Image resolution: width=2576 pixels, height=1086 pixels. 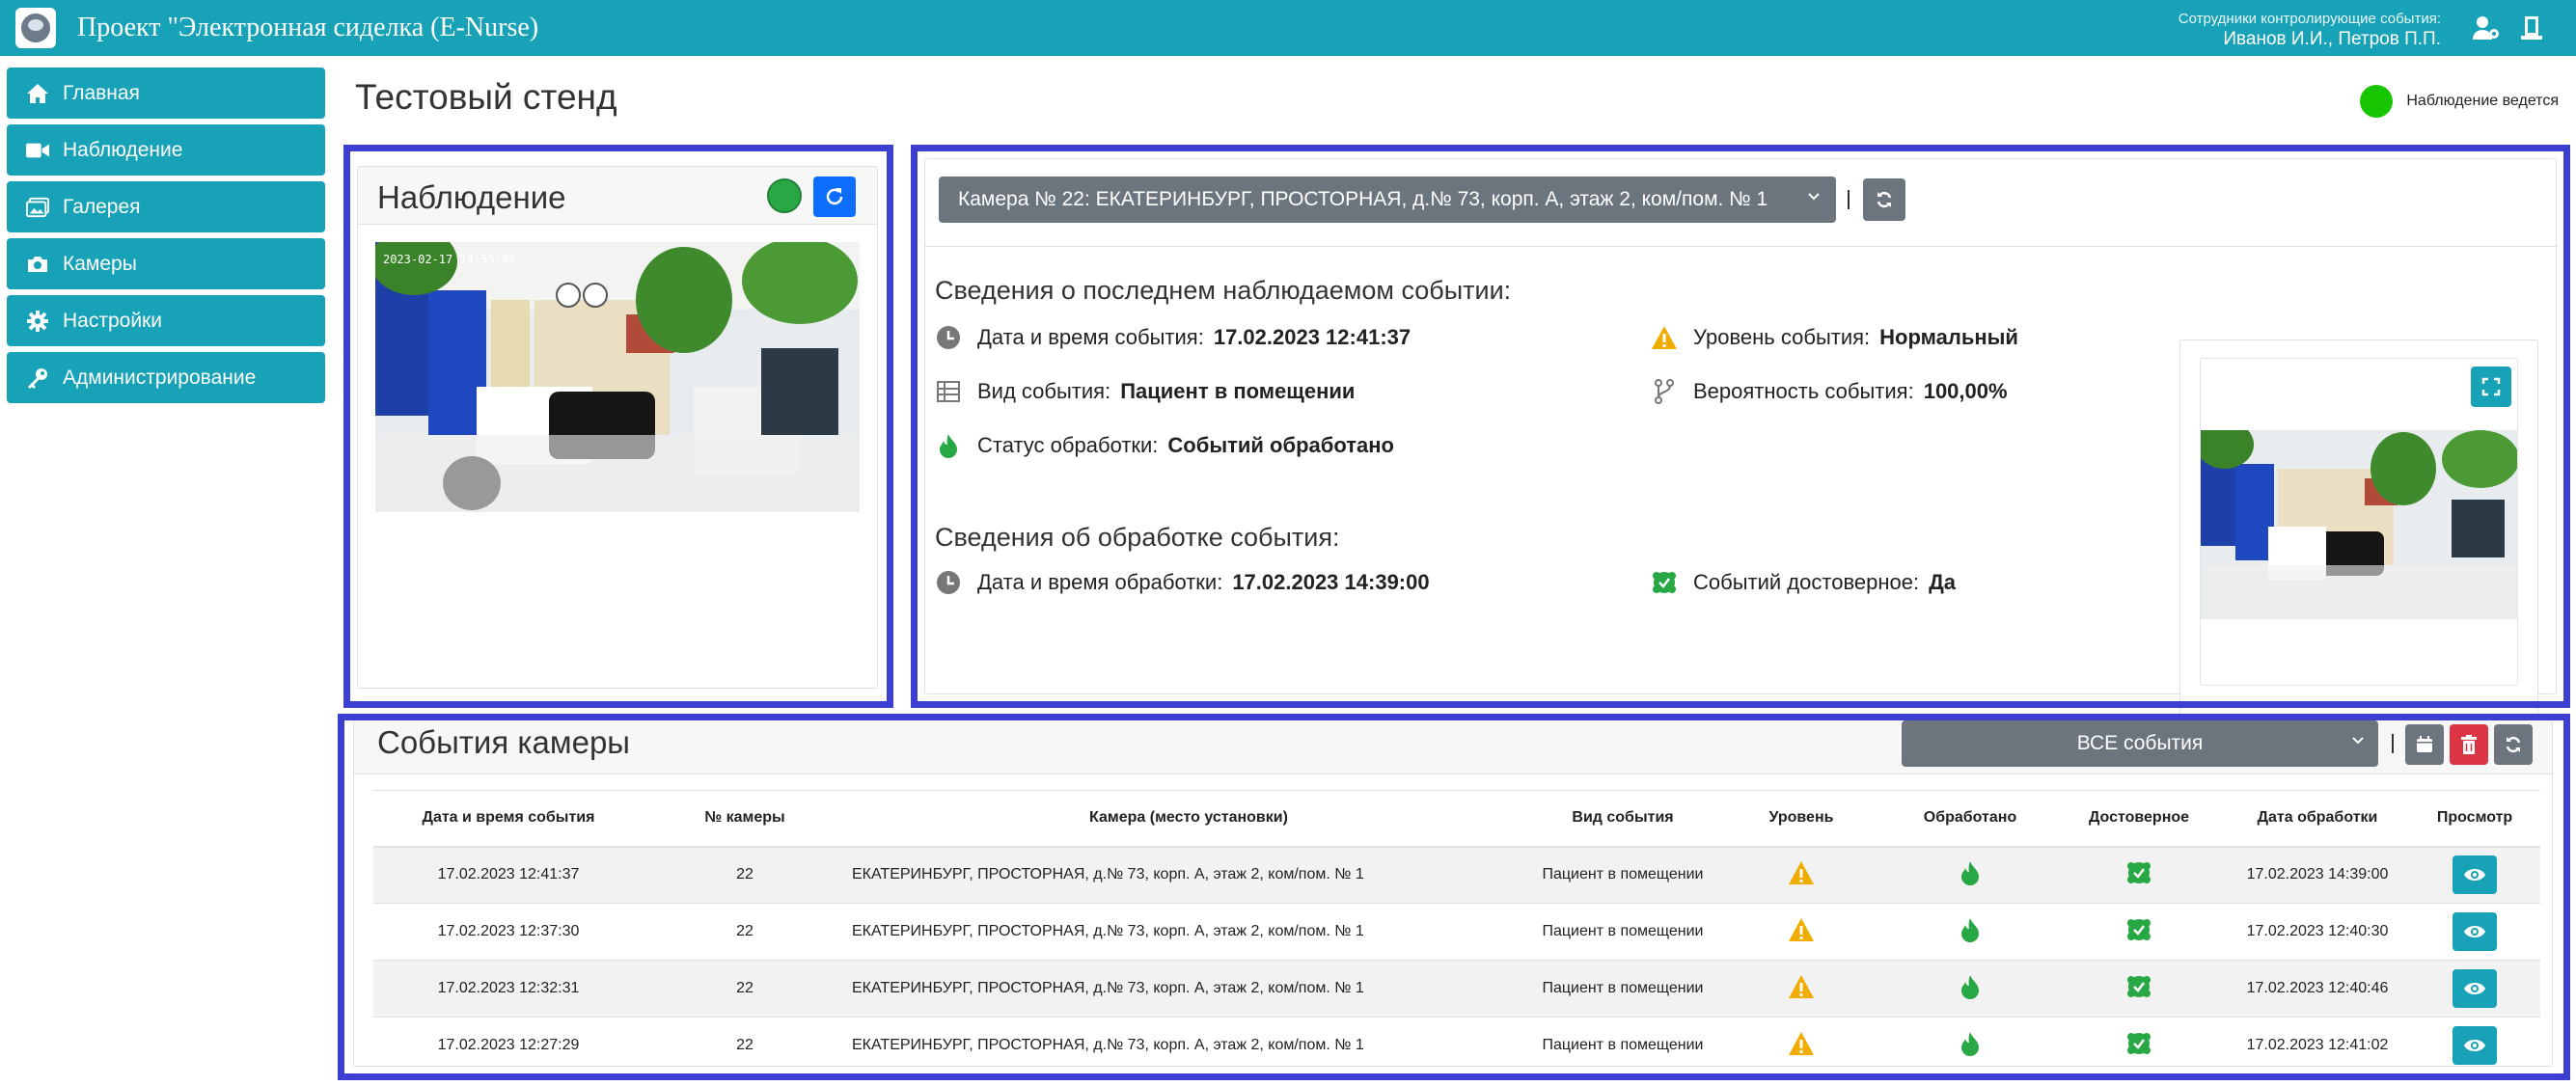 I want to click on video-icon, so click(x=37, y=150).